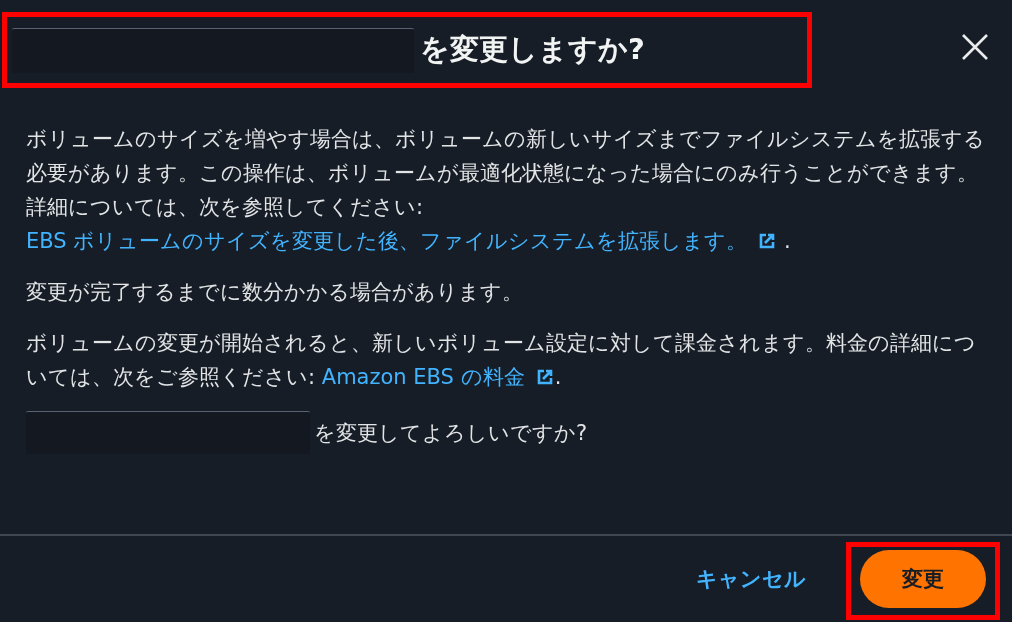 The width and height of the screenshot is (1012, 622). What do you see at coordinates (402, 241) in the screenshot?
I see `link: EBS ボリュームのサイズを変更した後、ファイルシステムを拡張します。` at bounding box center [402, 241].